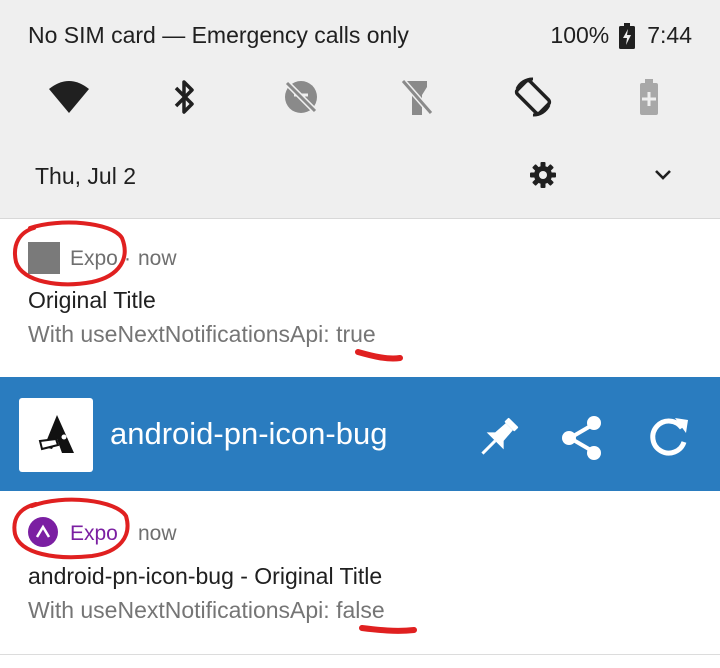 This screenshot has width=720, height=668. Describe the element at coordinates (543, 175) in the screenshot. I see `settings-gear-icon` at that location.